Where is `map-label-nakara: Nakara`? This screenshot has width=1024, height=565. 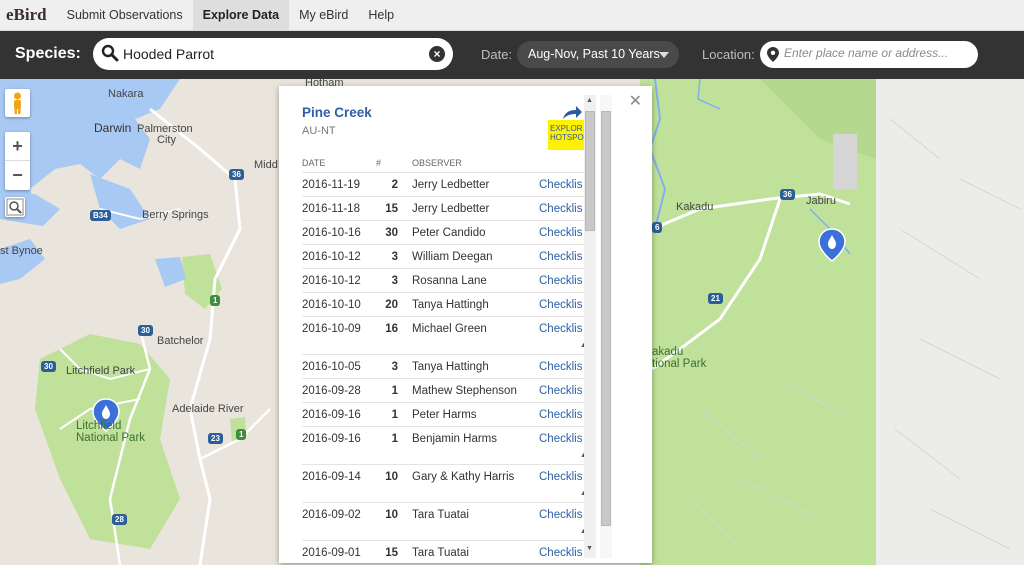
map-label-nakara: Nakara is located at coordinates (126, 94).